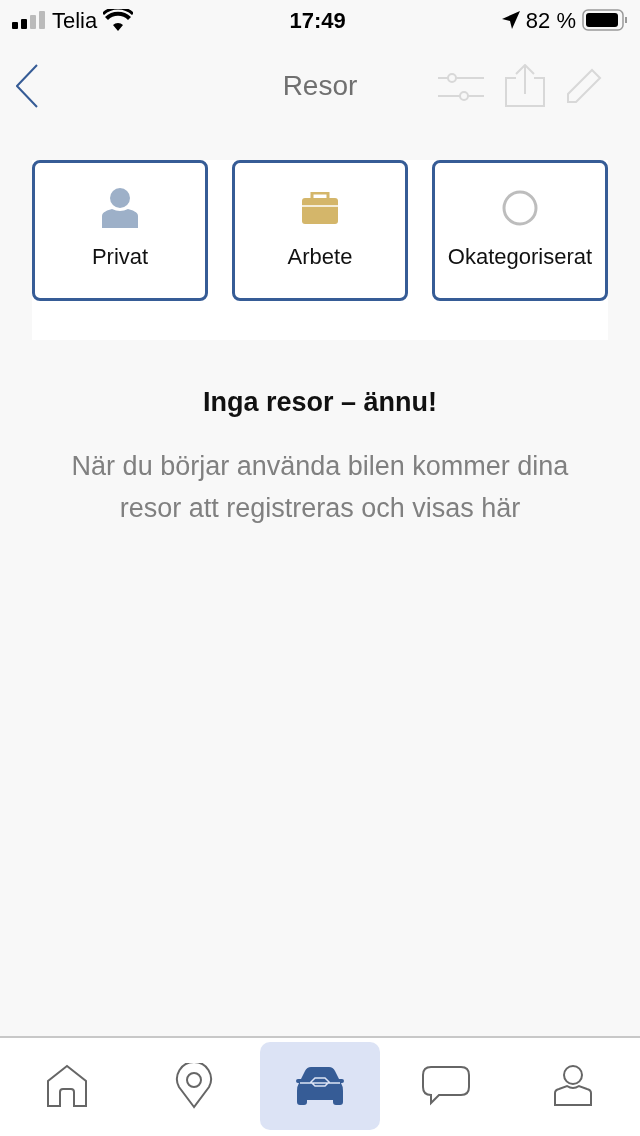 The width and height of the screenshot is (640, 1136). What do you see at coordinates (193, 1086) in the screenshot?
I see `location-pin-icon` at bounding box center [193, 1086].